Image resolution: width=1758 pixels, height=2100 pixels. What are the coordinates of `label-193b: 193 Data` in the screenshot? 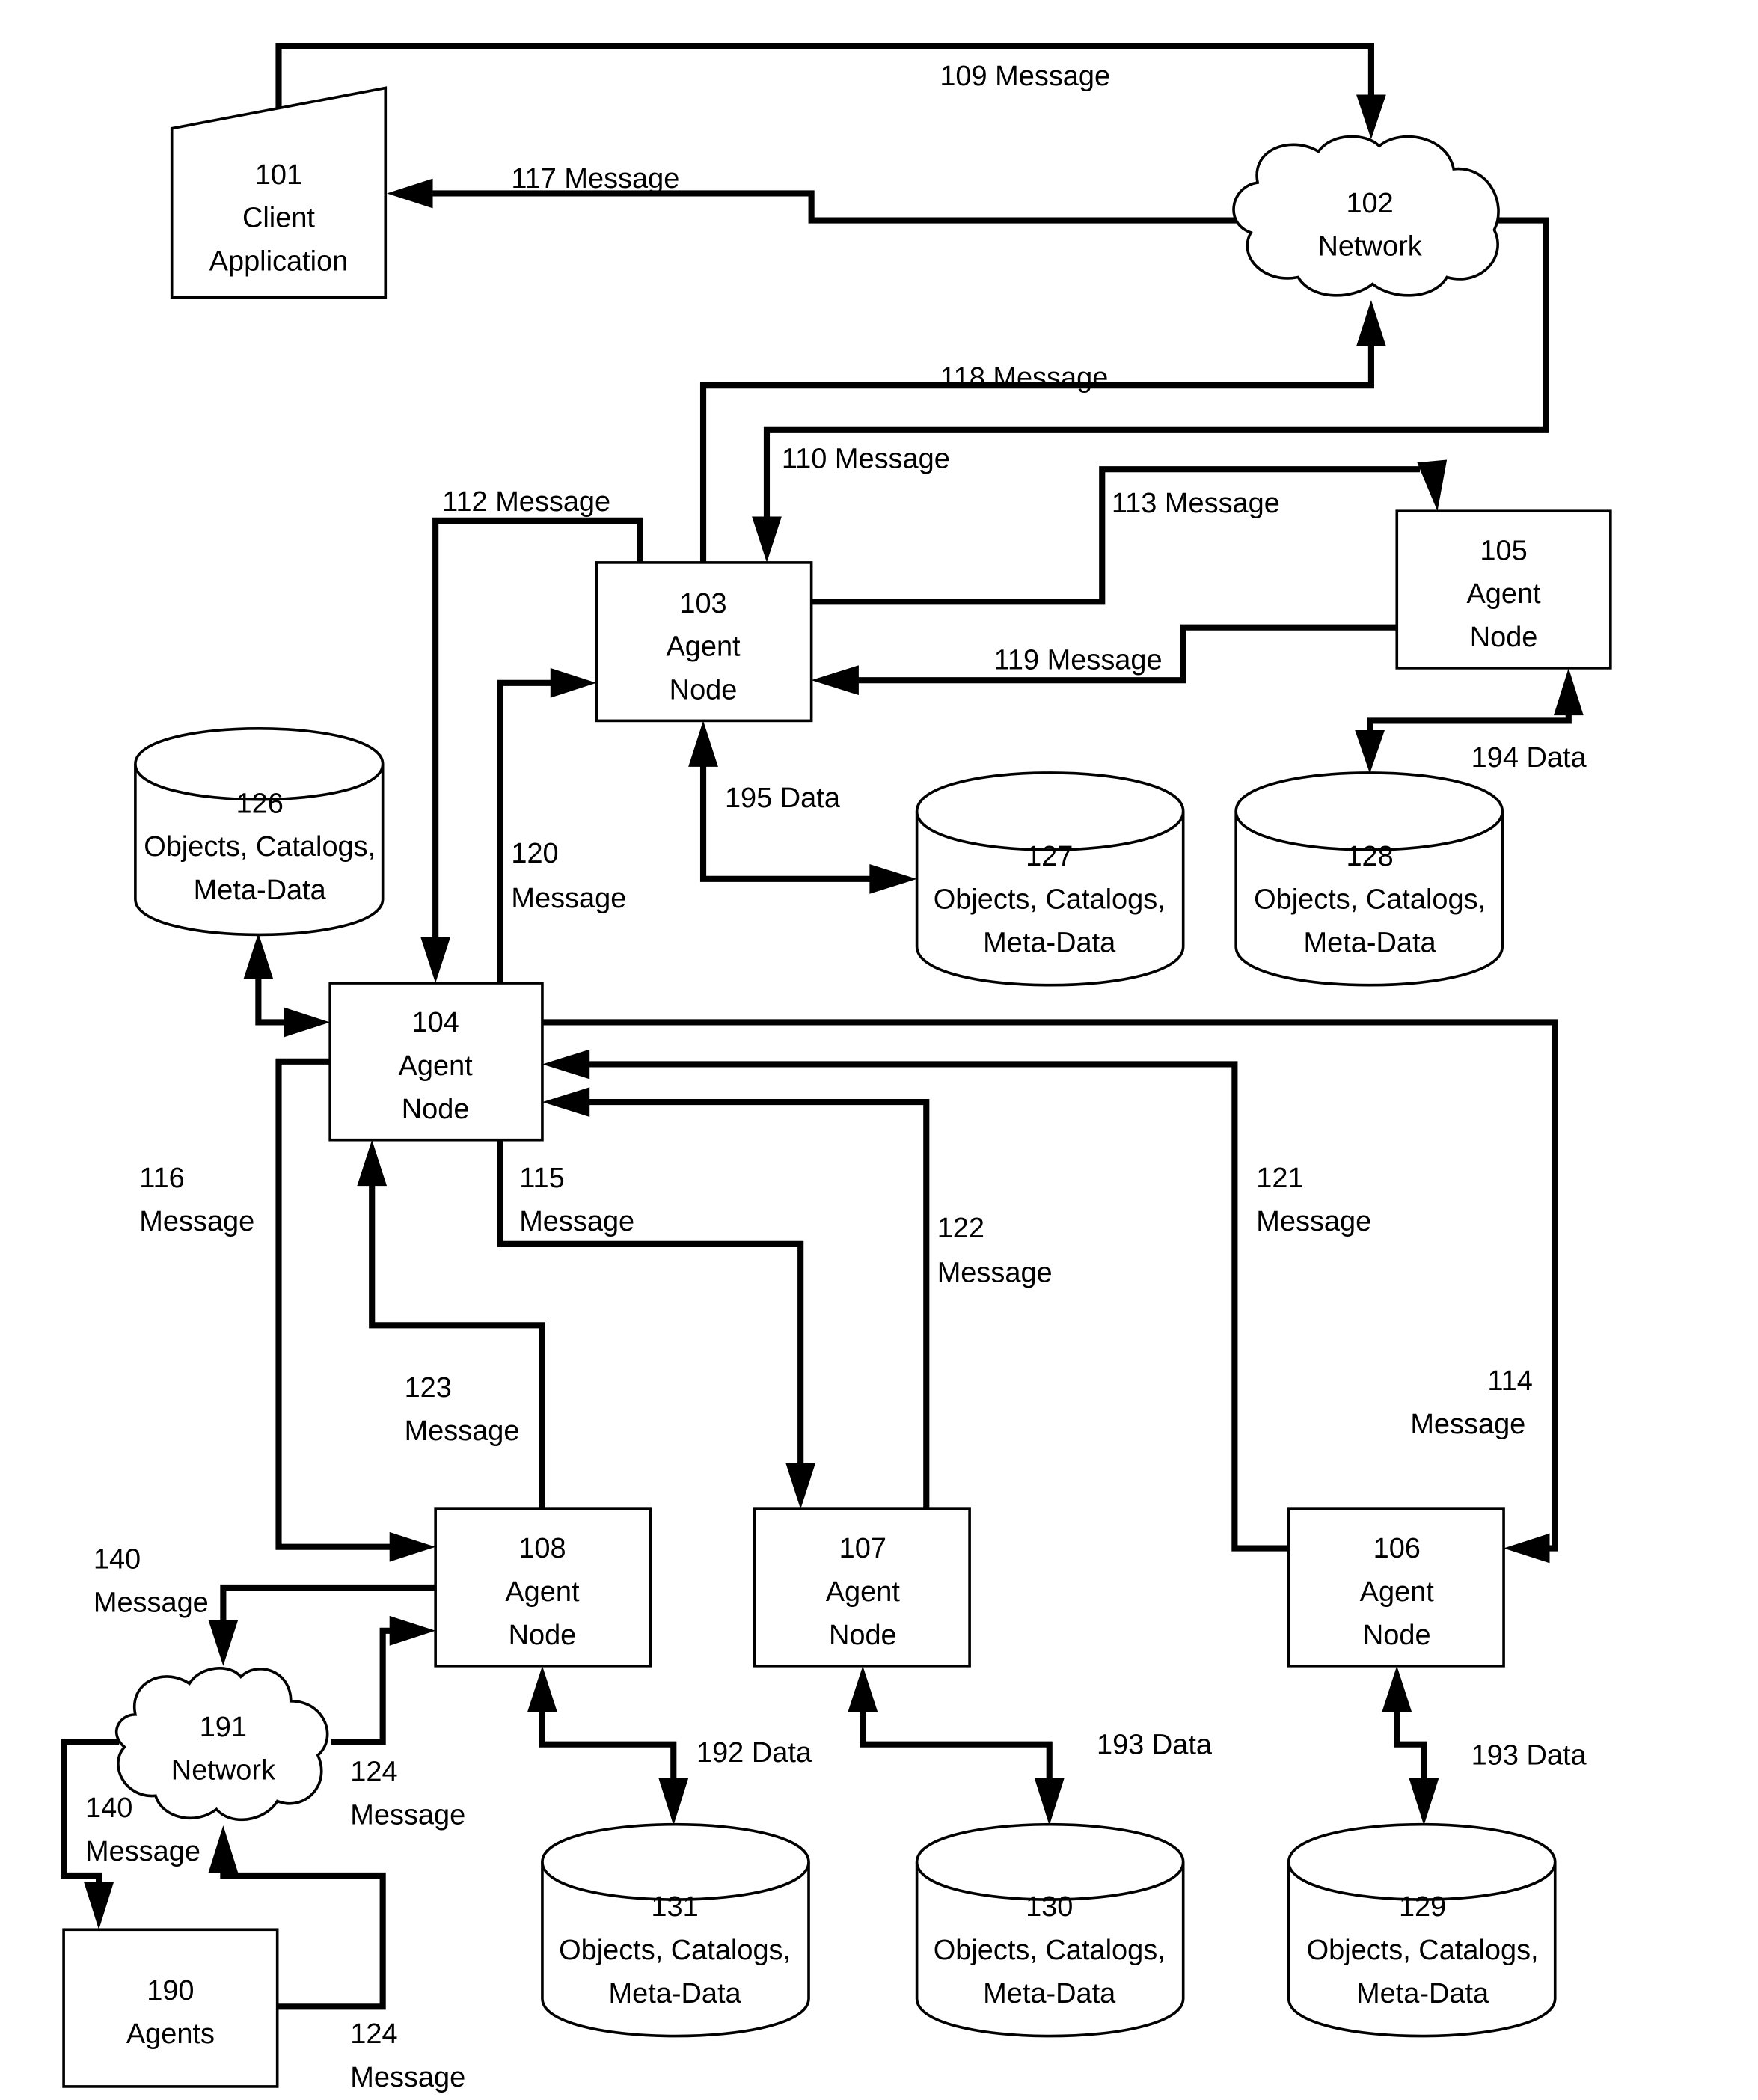 It's located at (1529, 1756).